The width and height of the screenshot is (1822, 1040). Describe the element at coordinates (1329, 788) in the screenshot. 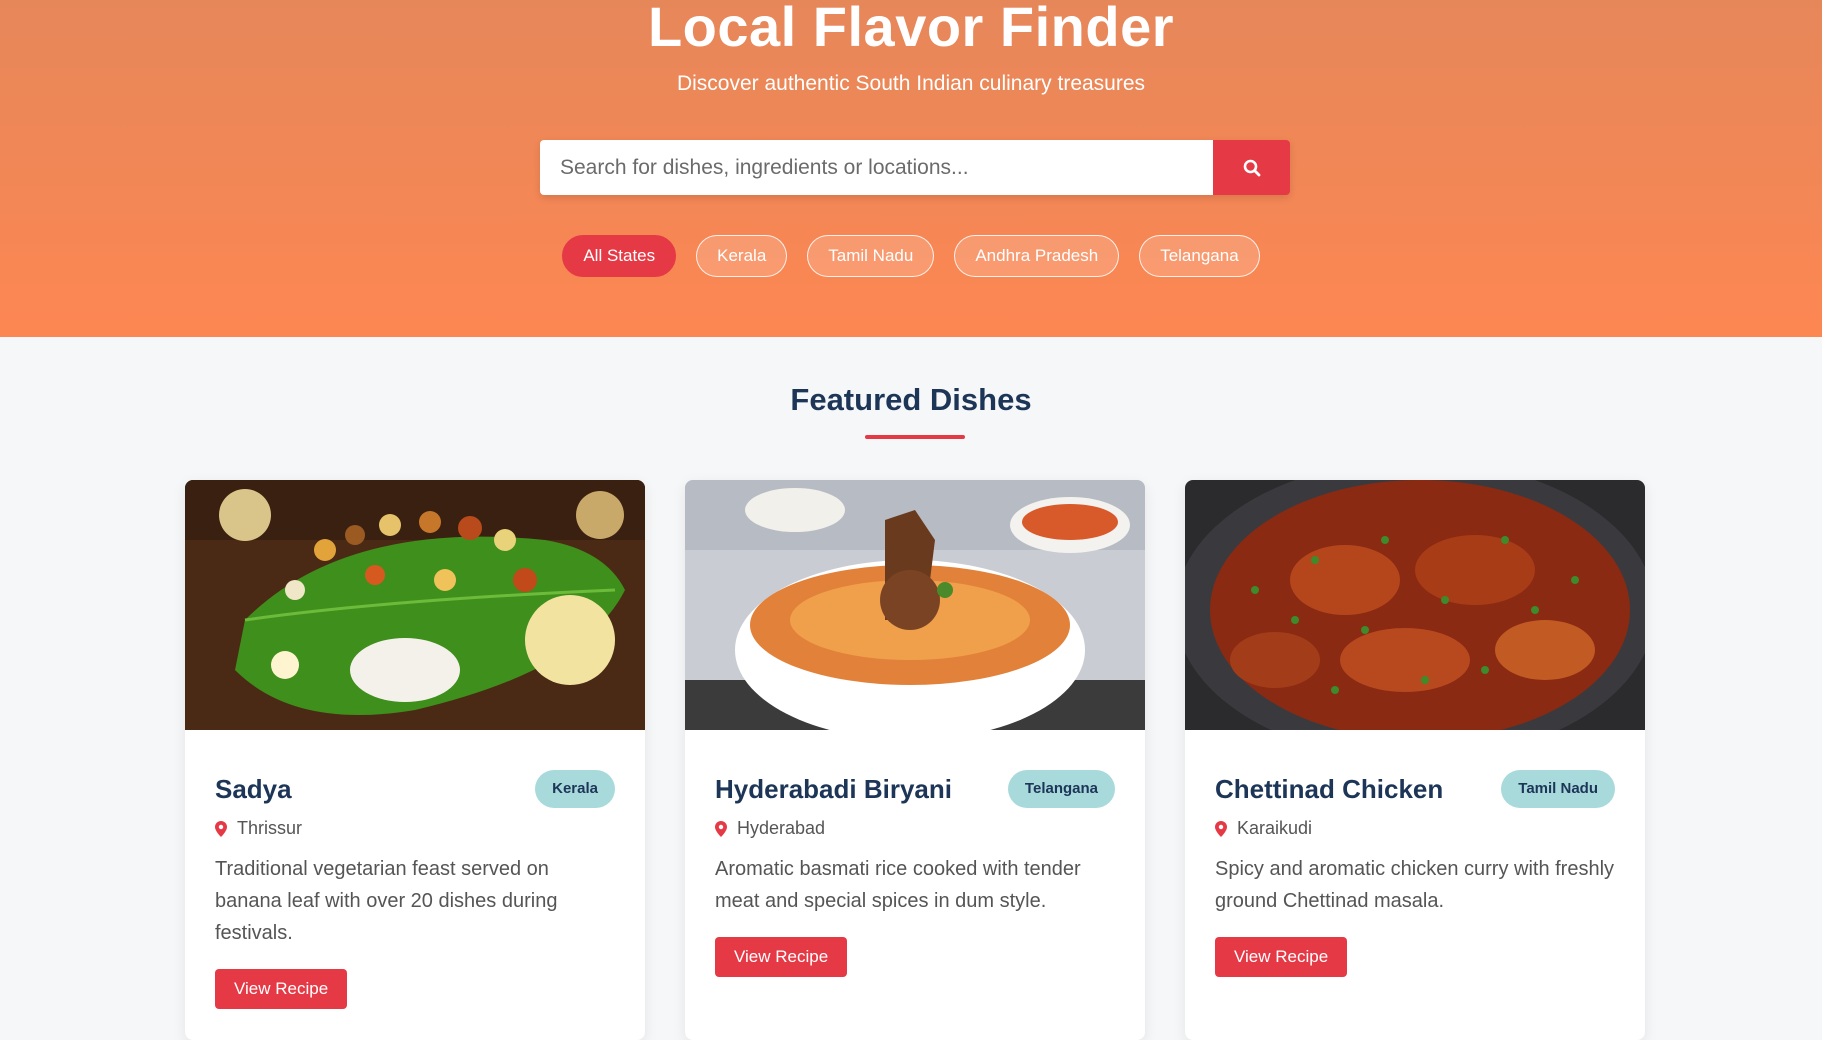

I see `dish-title: Chettinad Chicken` at that location.